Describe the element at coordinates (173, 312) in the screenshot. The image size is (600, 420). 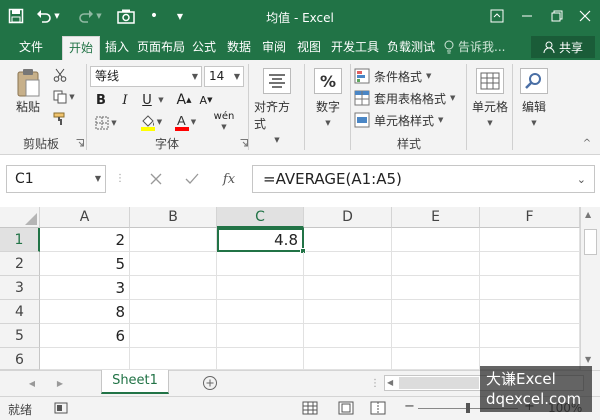
I see `cell-b4` at that location.